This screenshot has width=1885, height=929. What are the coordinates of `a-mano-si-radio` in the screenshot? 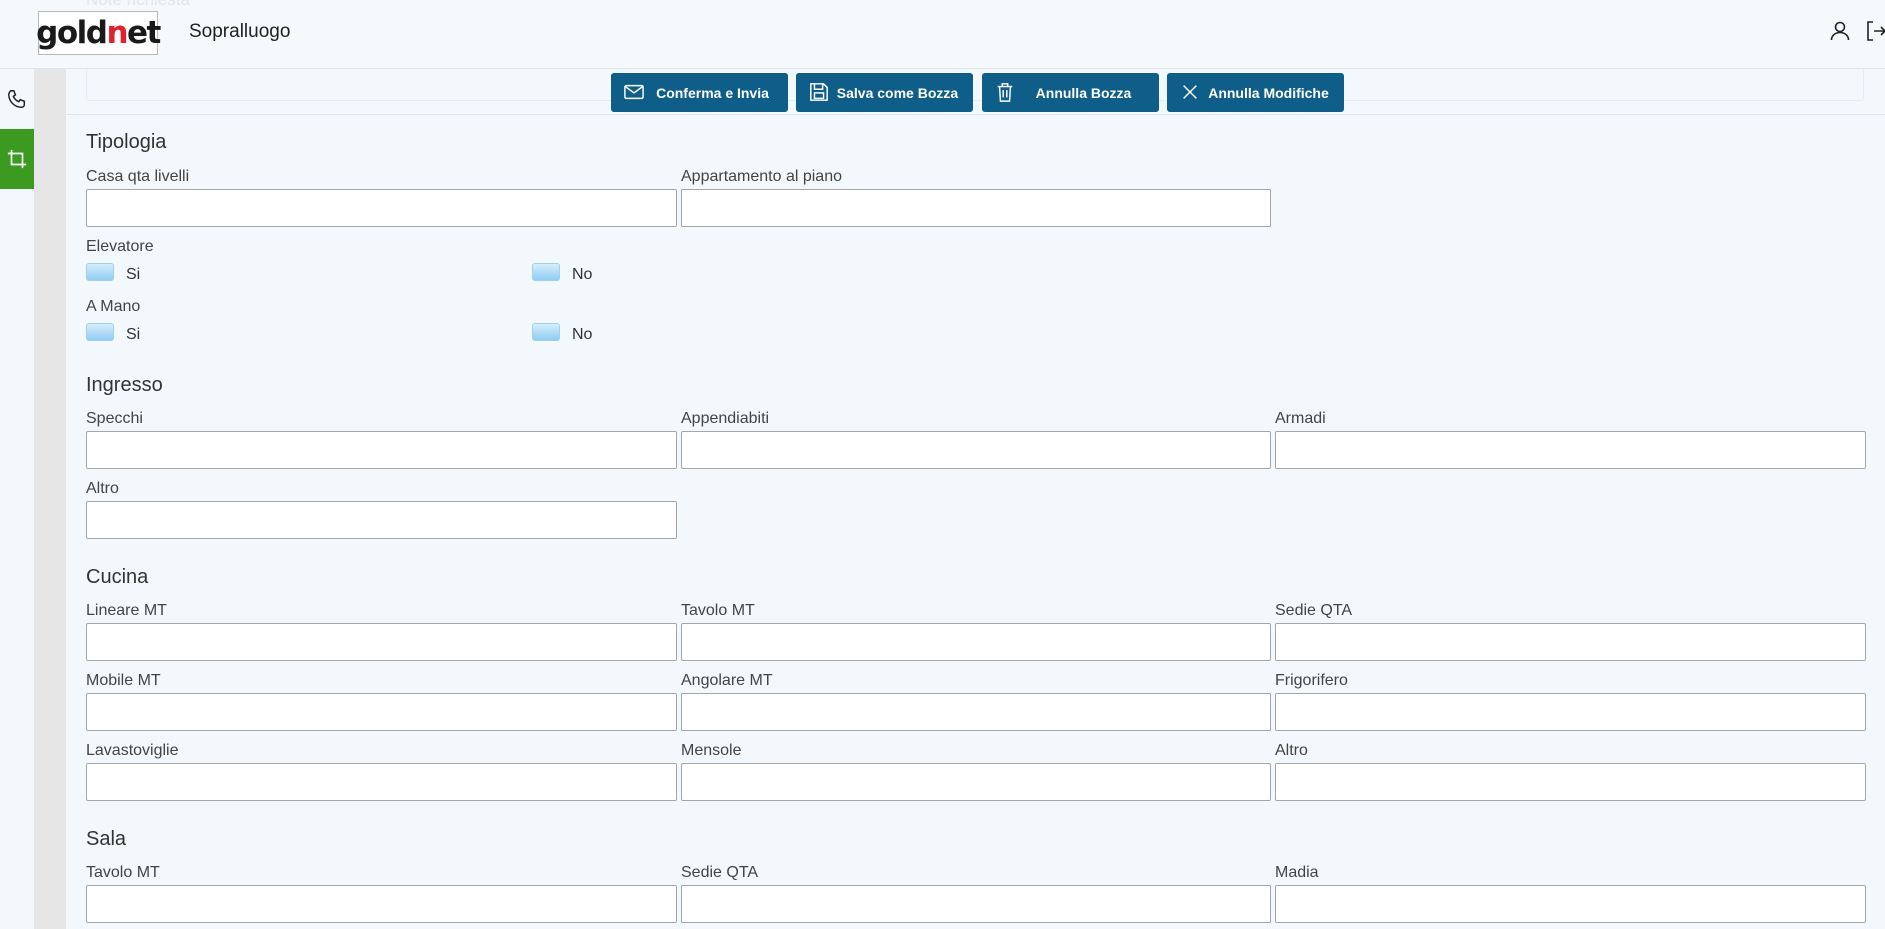 It's located at (100, 332).